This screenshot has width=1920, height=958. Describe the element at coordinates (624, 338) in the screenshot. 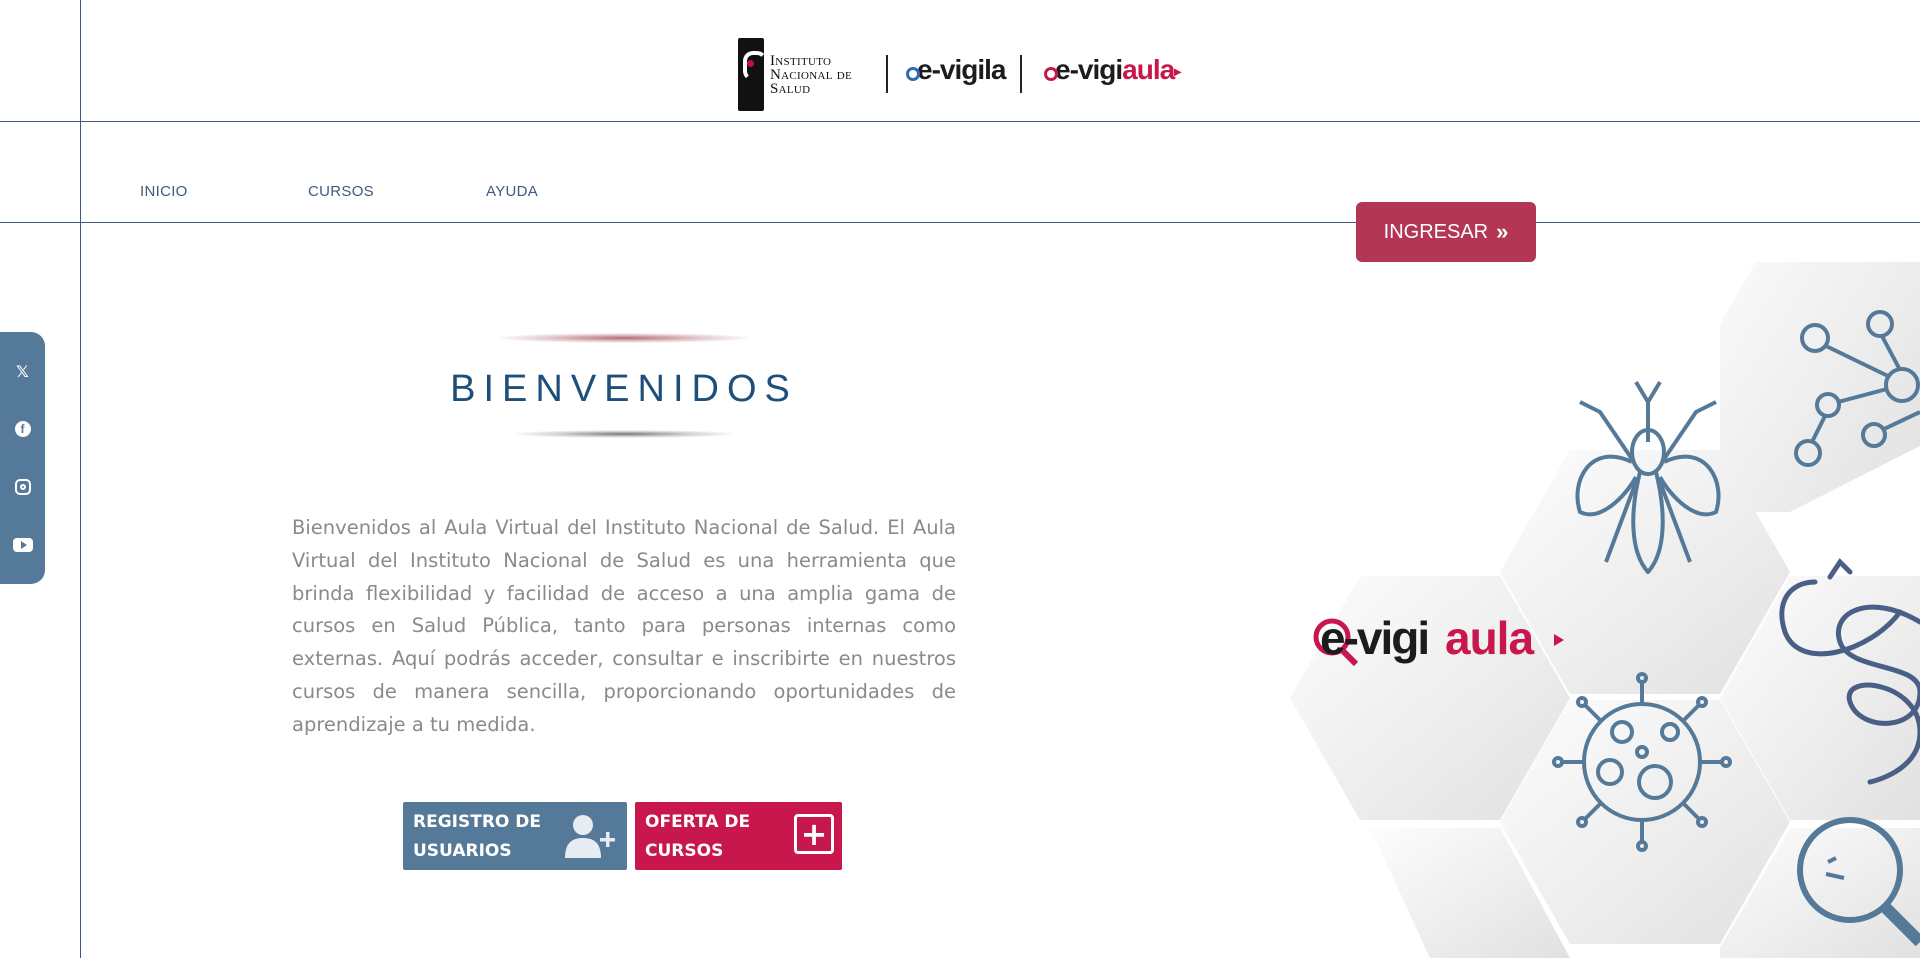

I see `title-shadow-top` at that location.